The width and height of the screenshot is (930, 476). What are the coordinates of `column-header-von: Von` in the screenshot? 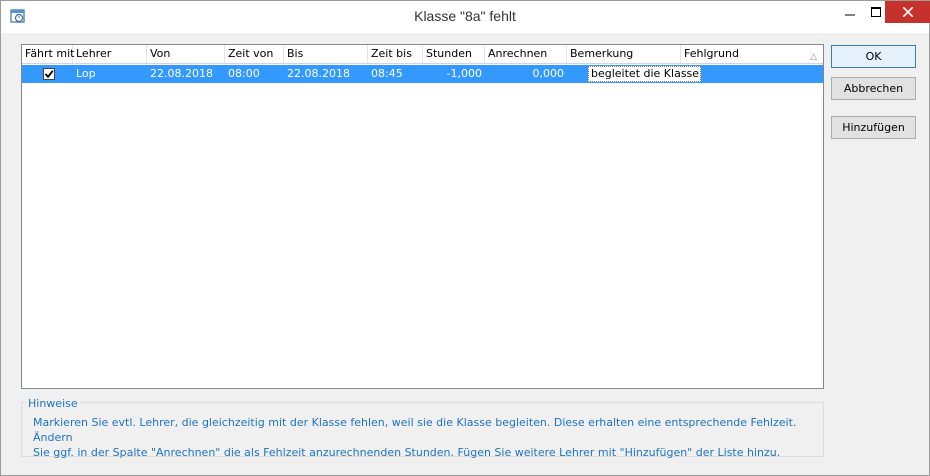 It's located at (186, 54).